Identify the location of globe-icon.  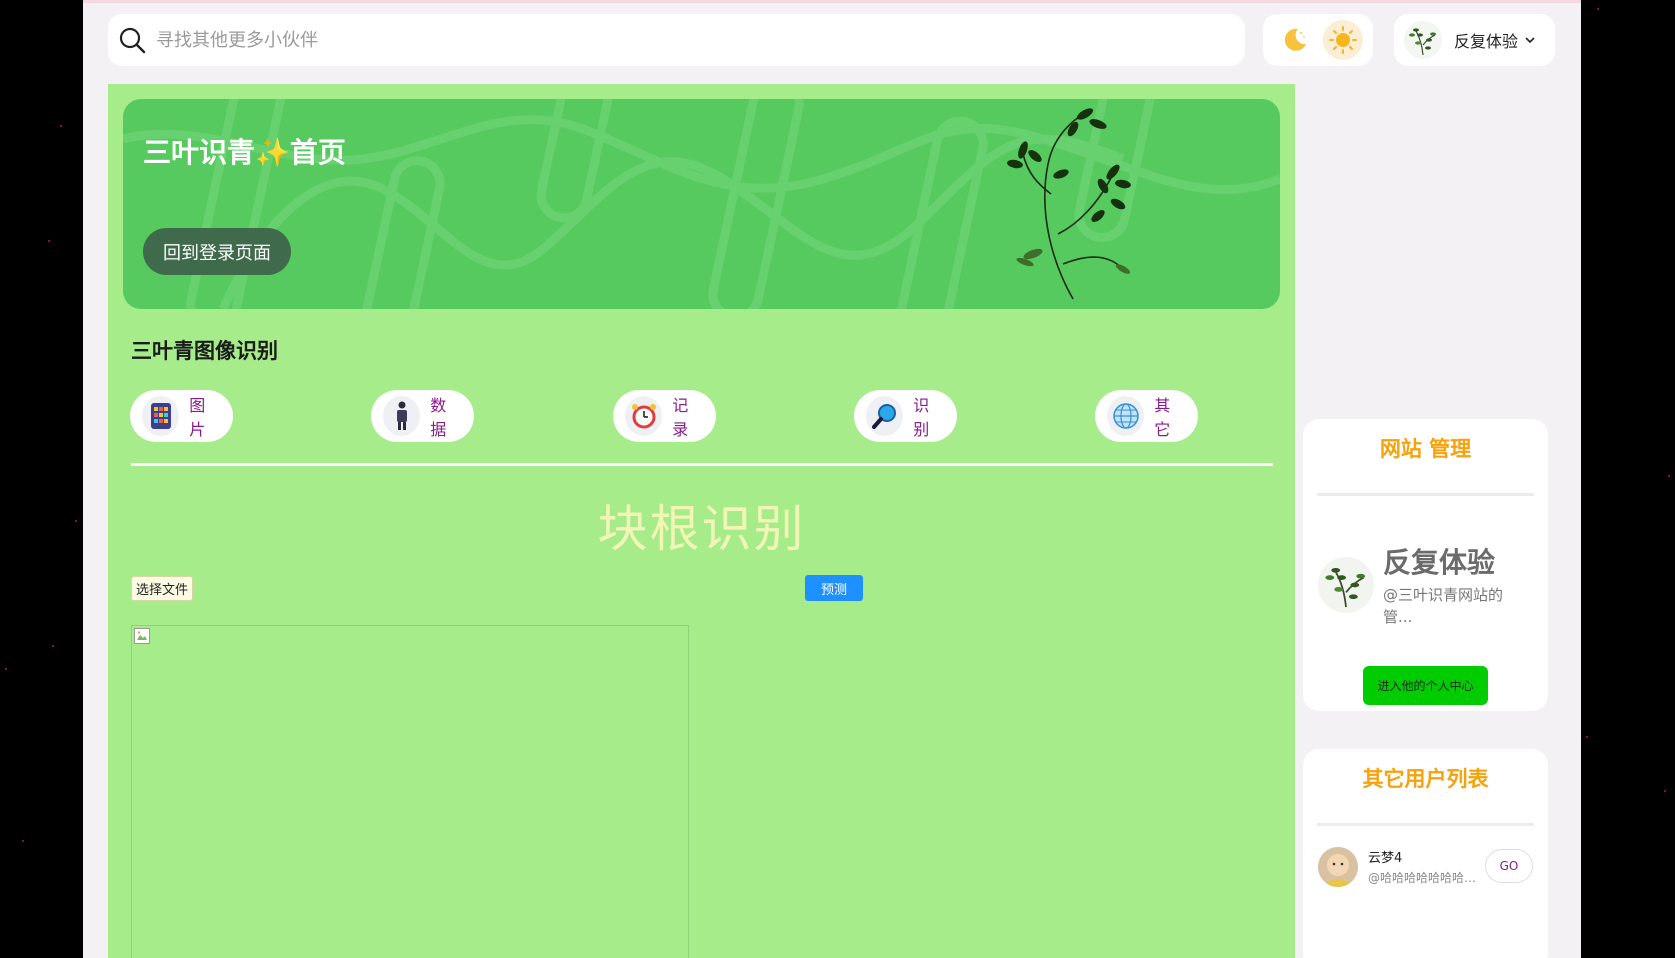
(1126, 416).